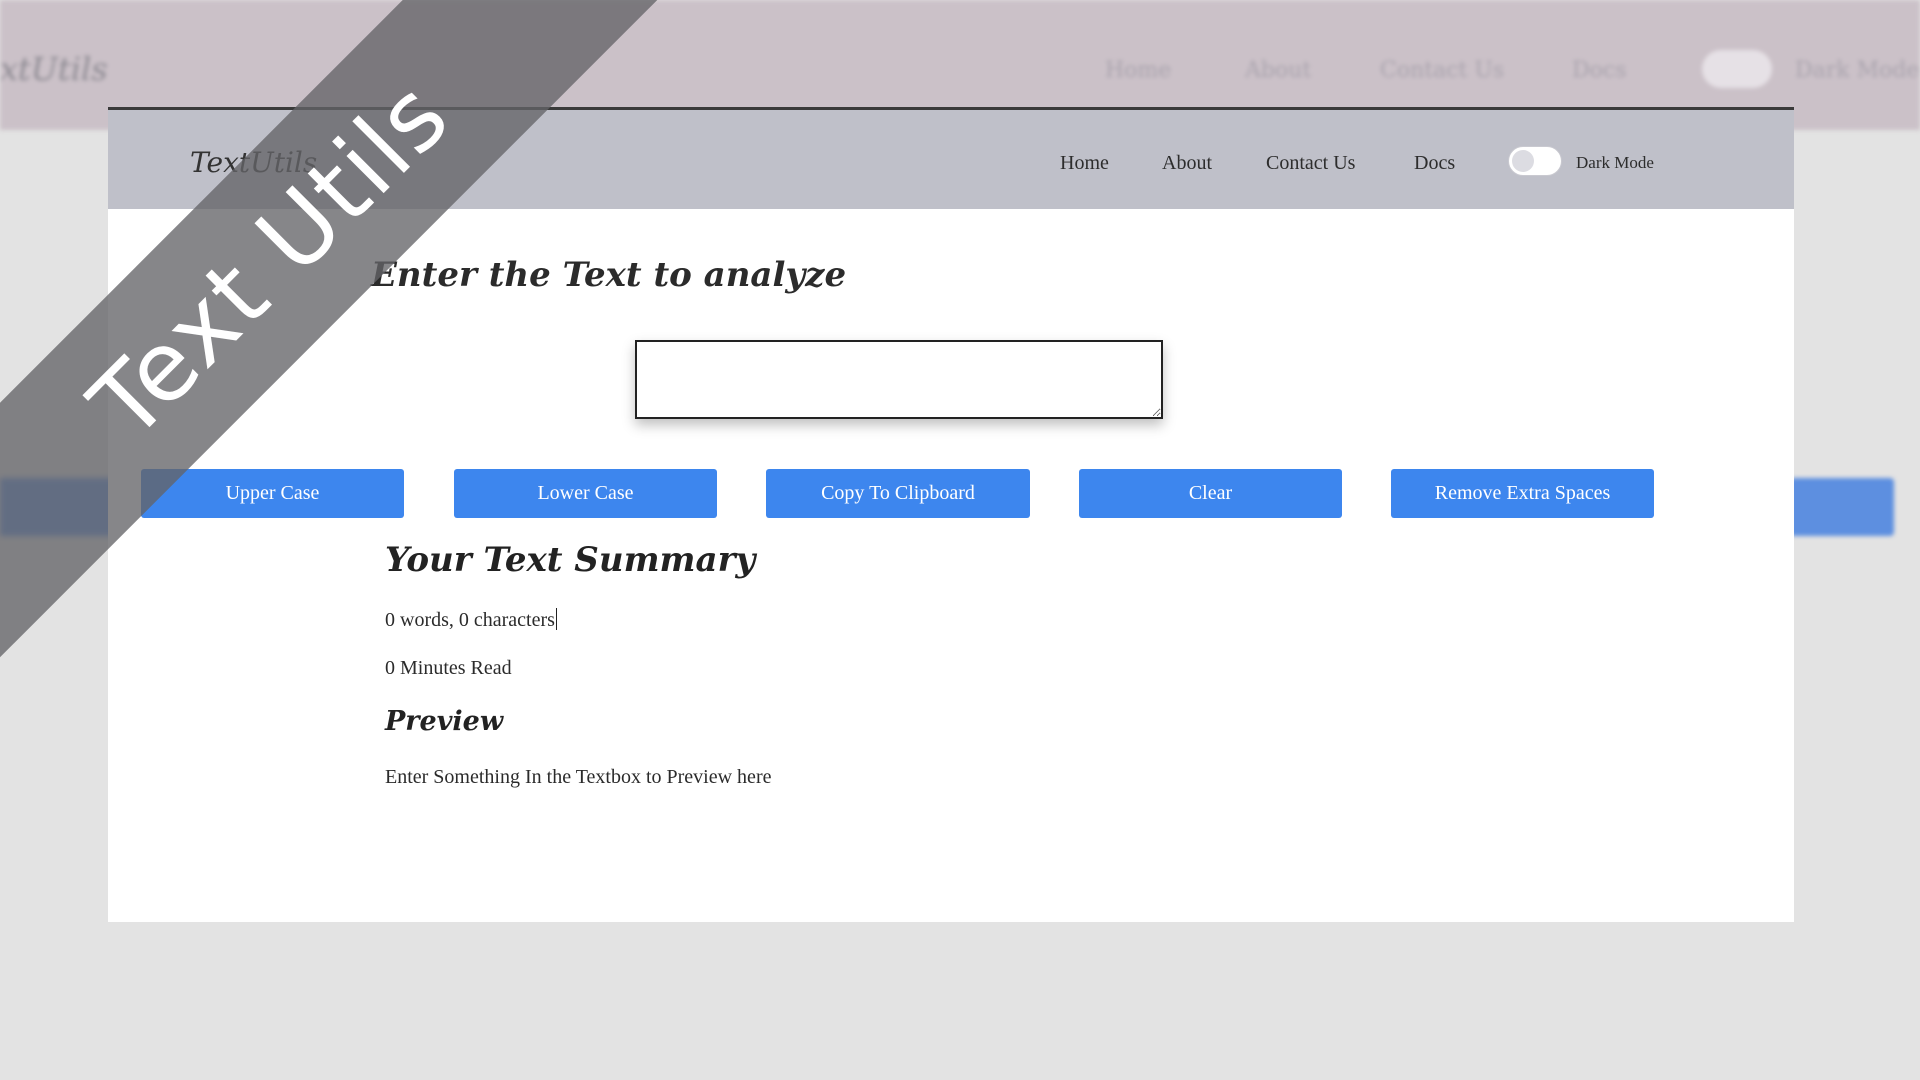 The width and height of the screenshot is (1920, 1080). Describe the element at coordinates (1535, 161) in the screenshot. I see `dark-mode-toggle` at that location.